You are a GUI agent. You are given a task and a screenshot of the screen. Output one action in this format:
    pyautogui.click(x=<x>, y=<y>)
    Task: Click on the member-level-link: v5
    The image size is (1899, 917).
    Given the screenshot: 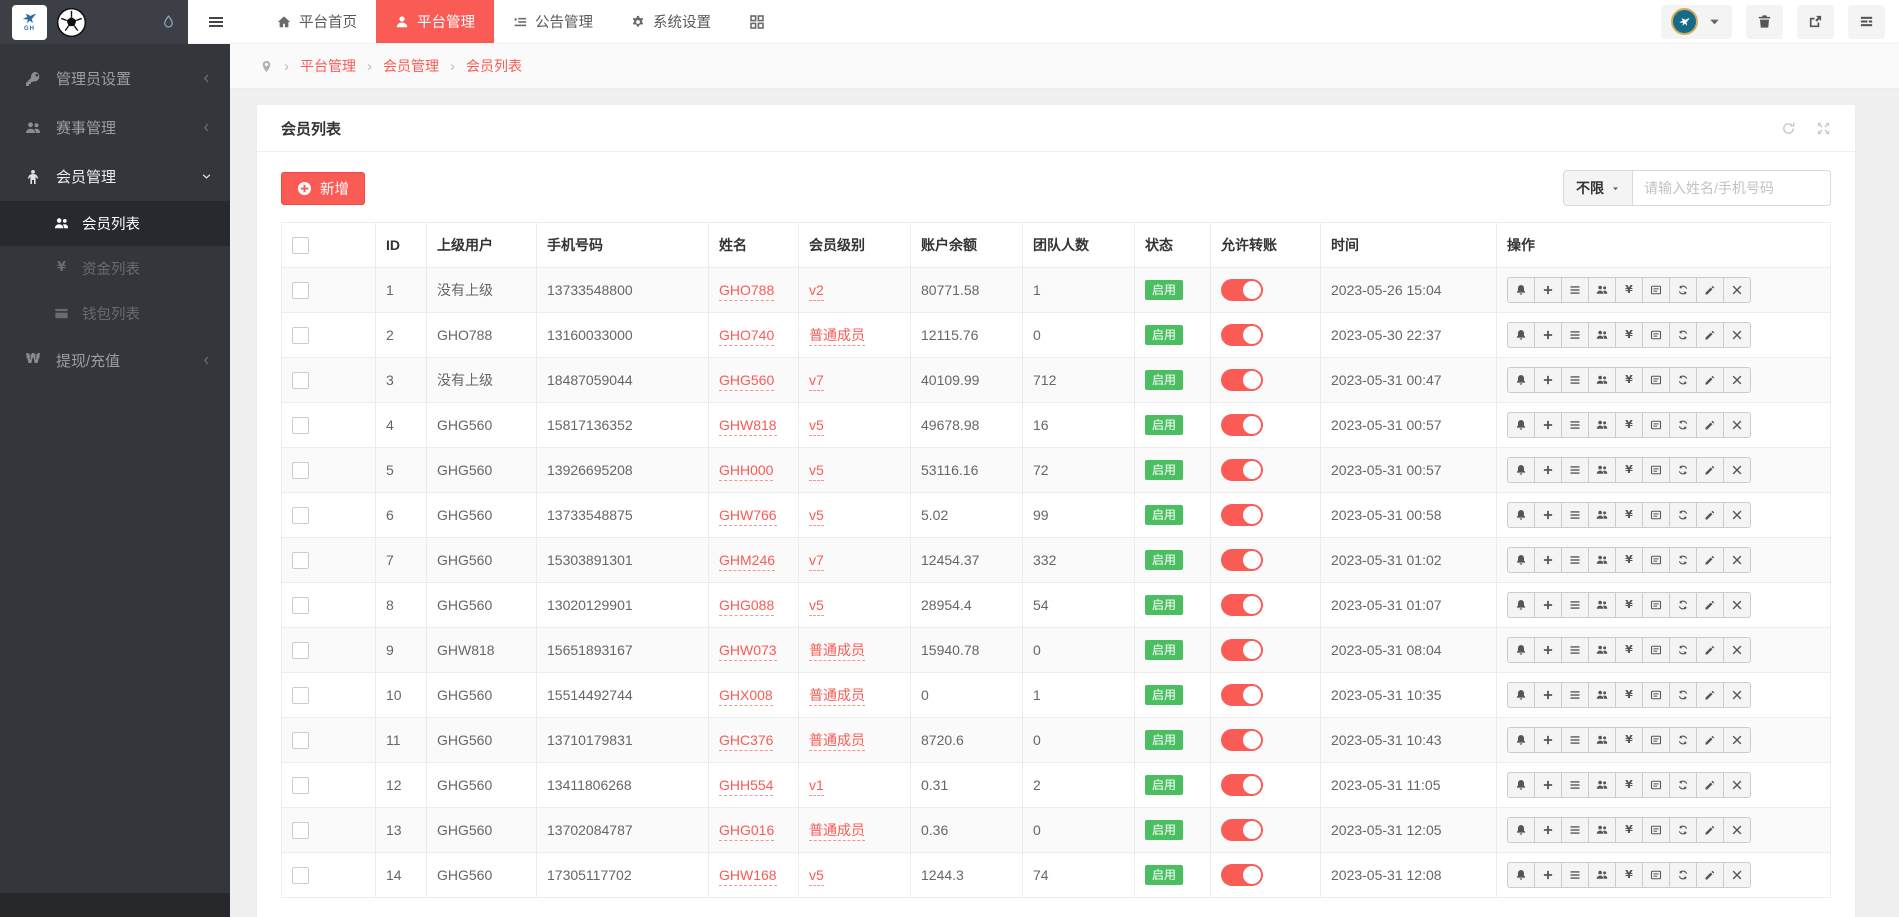 What is the action you would take?
    pyautogui.click(x=816, y=606)
    